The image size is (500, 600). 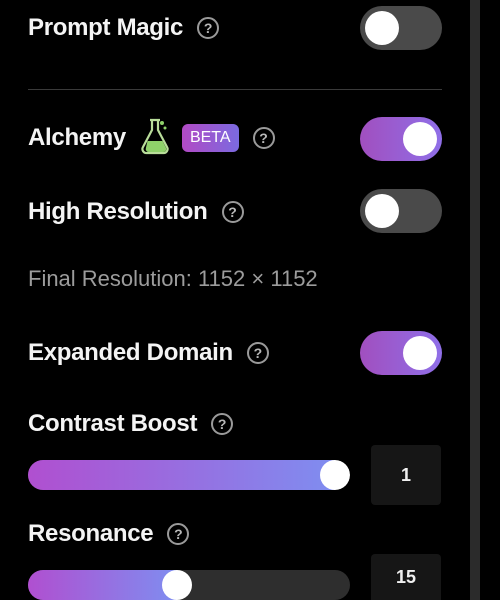 I want to click on contrast-boost-help-icon: ?, so click(x=222, y=424).